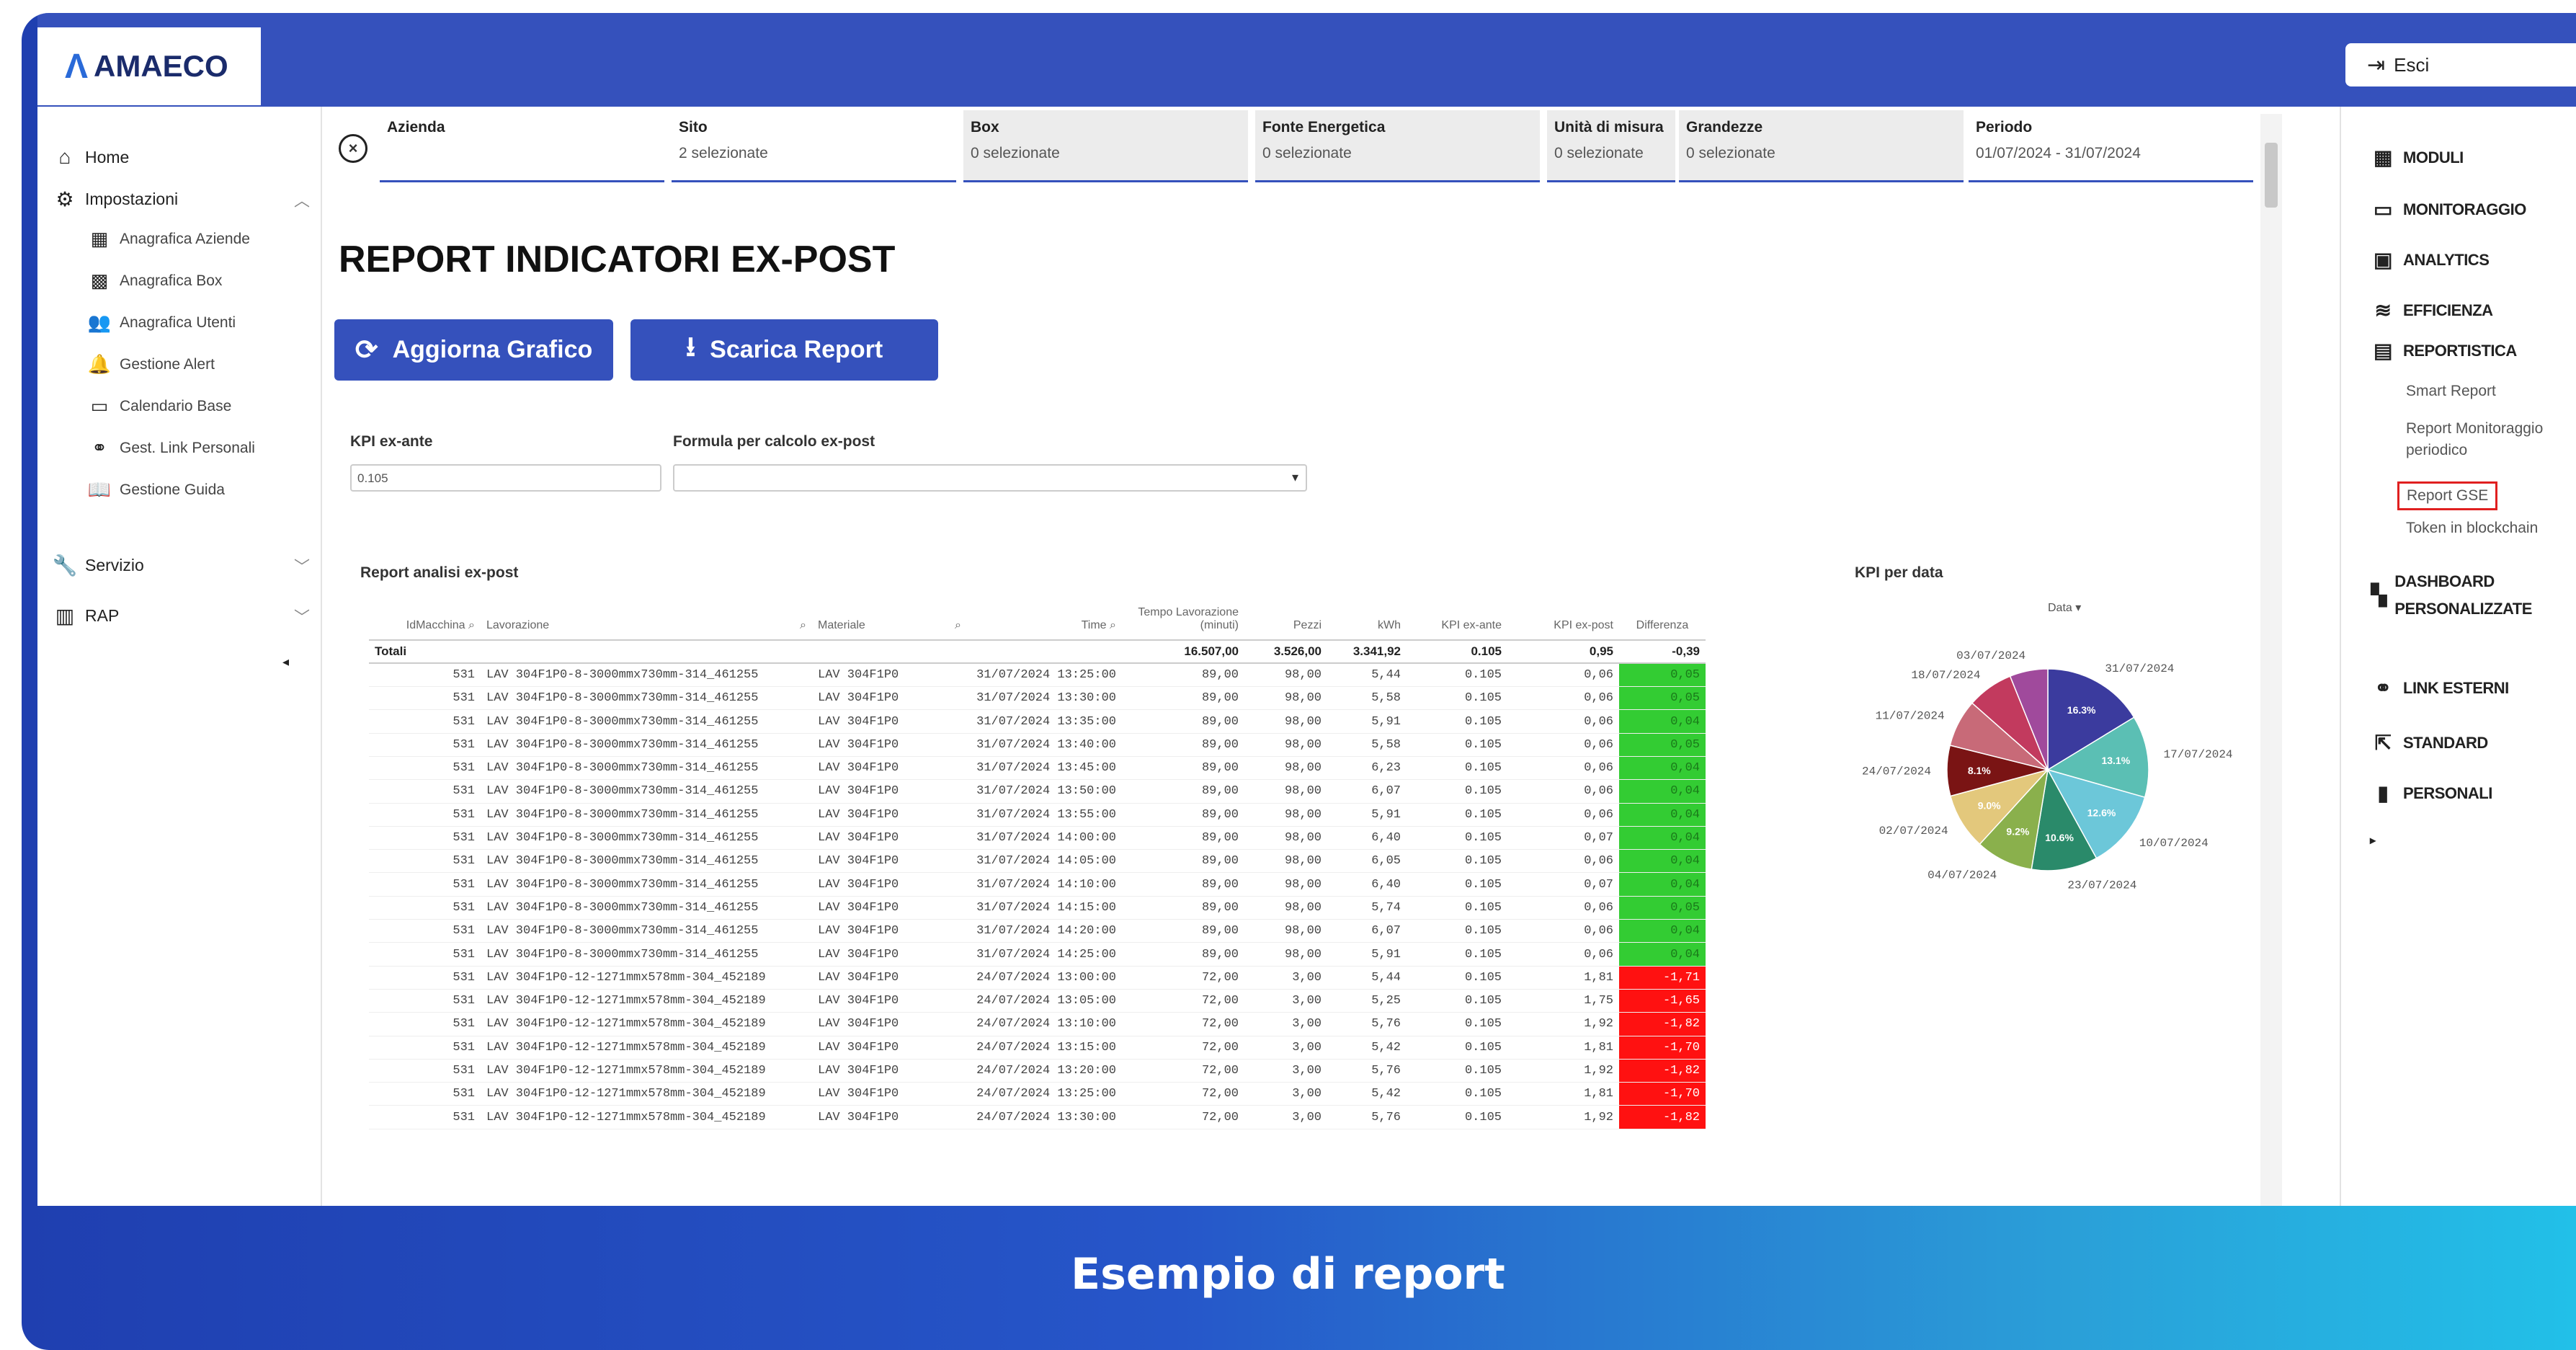 The image size is (2576, 1350). Describe the element at coordinates (425, 615) in the screenshot. I see `col-header-idmacchina: IdMacchina ⌕` at that location.